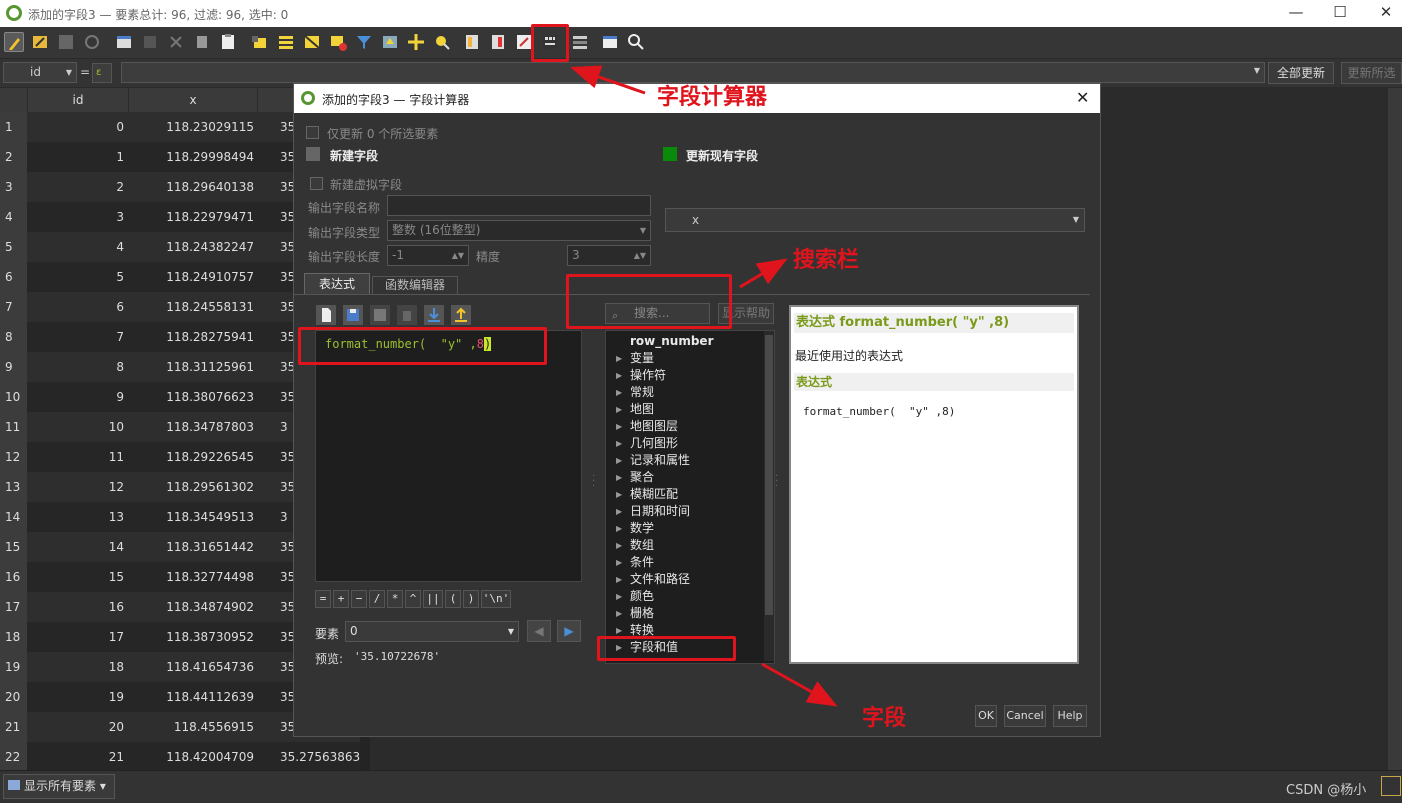 The image size is (1402, 803). What do you see at coordinates (712, 97) in the screenshot?
I see `annotation-calc: 字段计算器` at bounding box center [712, 97].